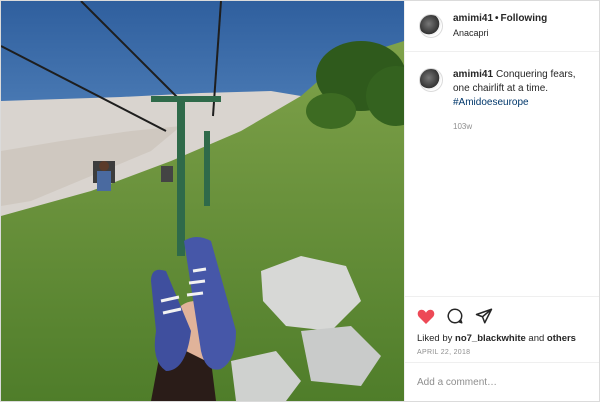  What do you see at coordinates (561, 338) in the screenshot?
I see `likes-others-link: others` at bounding box center [561, 338].